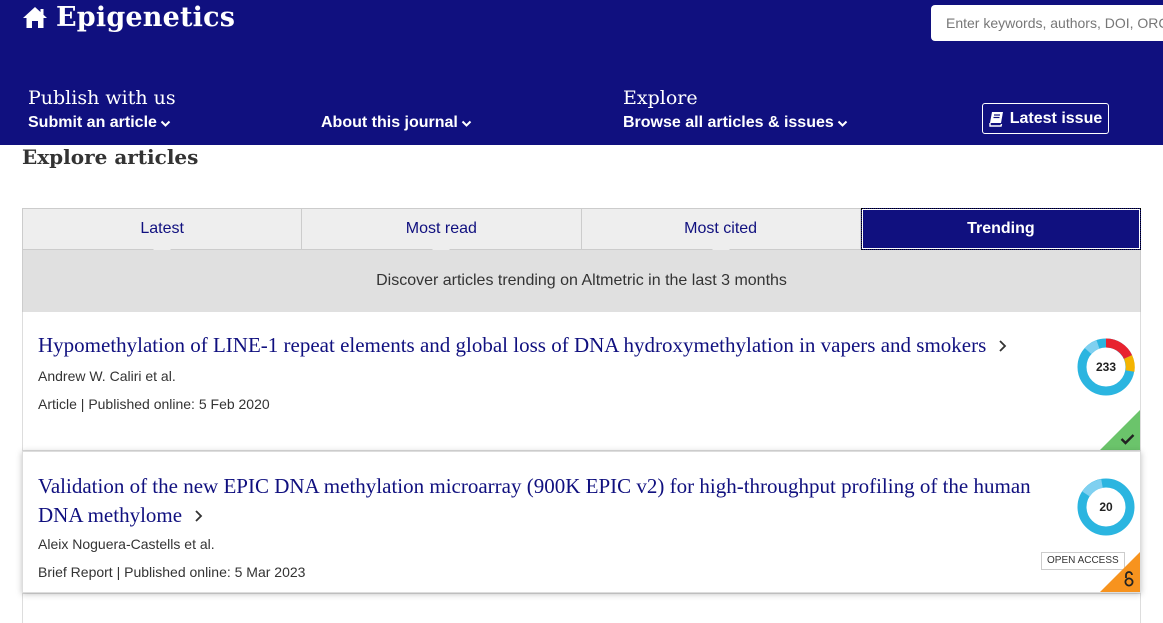  What do you see at coordinates (92, 122) in the screenshot?
I see `submit-article-label: Submit an article` at bounding box center [92, 122].